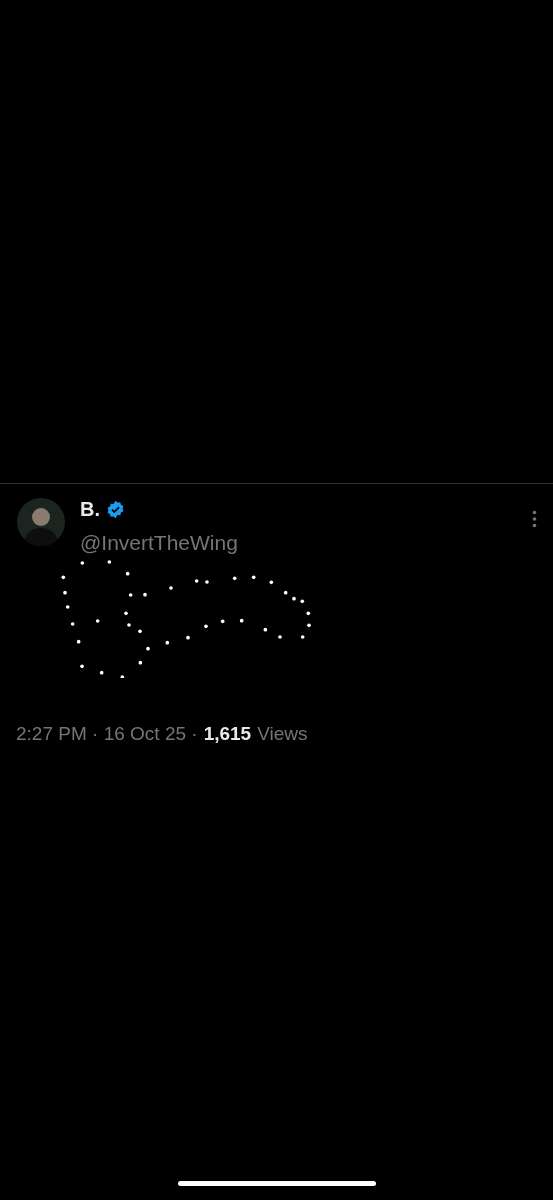 This screenshot has height=1200, width=553. What do you see at coordinates (306, 542) in the screenshot?
I see `user-handle: @InvertTheWing` at bounding box center [306, 542].